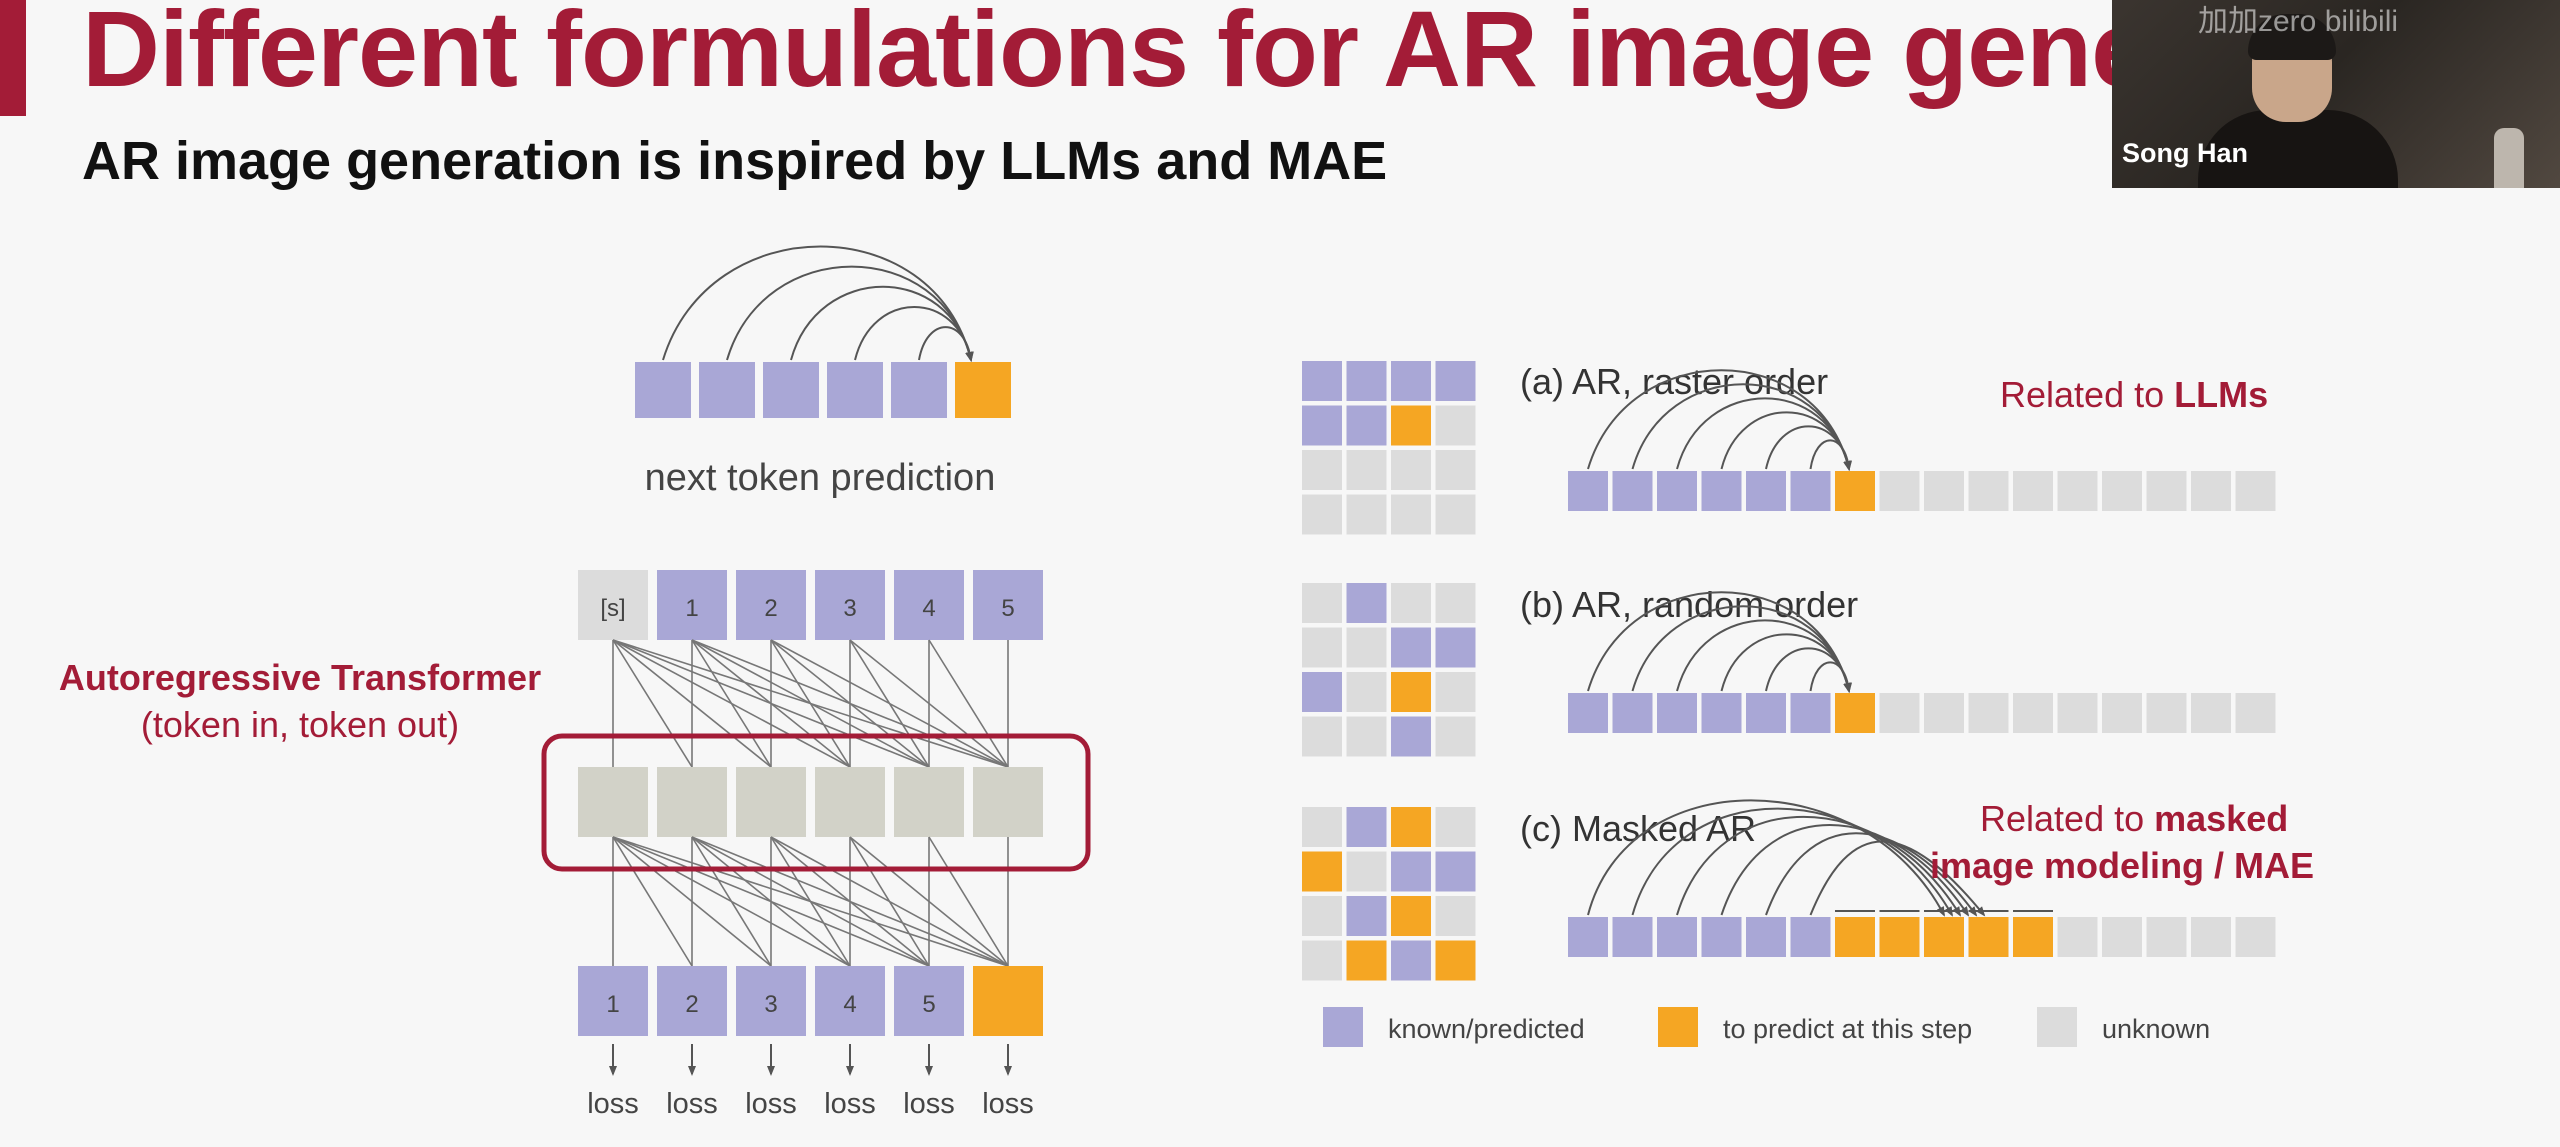 This screenshot has height=1147, width=2560. I want to click on output-token-label: 3, so click(770, 1004).